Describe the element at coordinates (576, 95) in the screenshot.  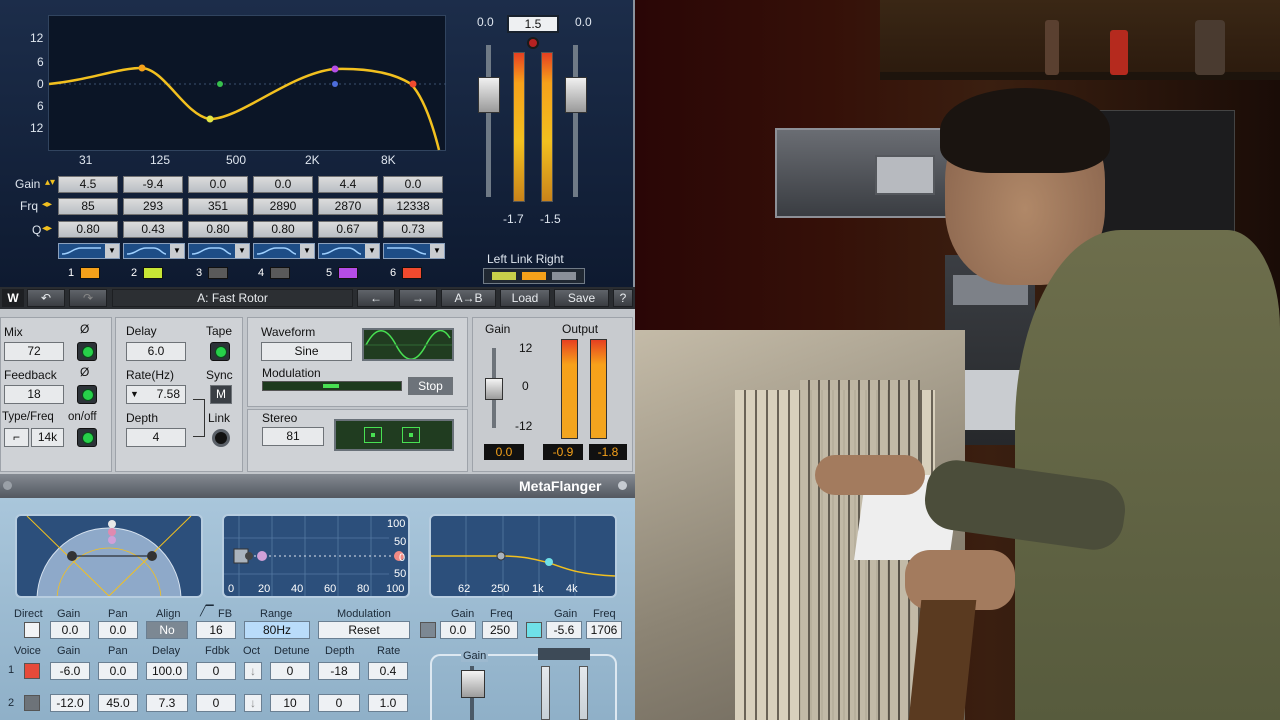
I see `right-fader-handle` at that location.